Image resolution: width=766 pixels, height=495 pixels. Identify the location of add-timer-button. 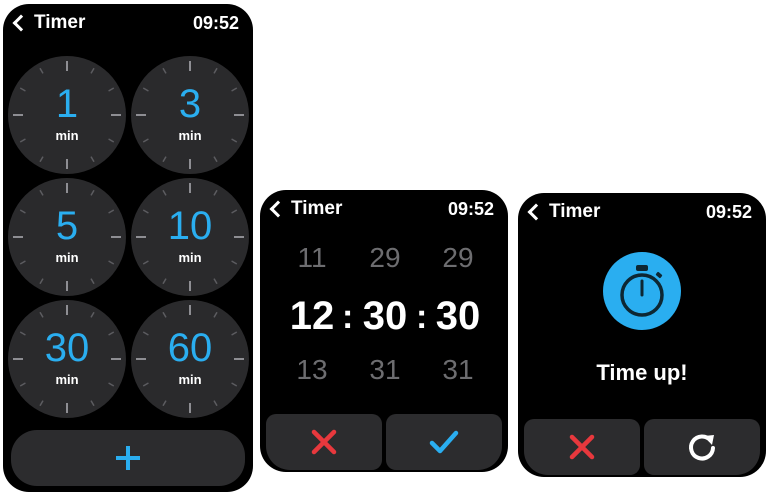
(128, 458).